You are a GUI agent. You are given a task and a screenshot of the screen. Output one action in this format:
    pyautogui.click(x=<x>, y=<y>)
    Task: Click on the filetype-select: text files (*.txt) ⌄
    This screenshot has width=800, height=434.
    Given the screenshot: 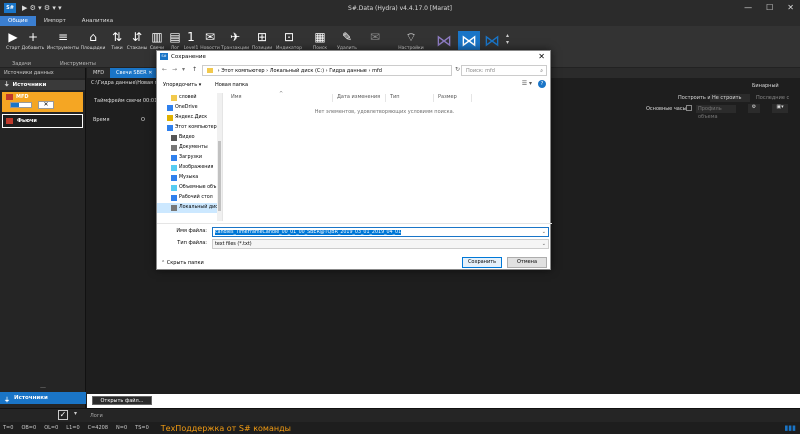 What is the action you would take?
    pyautogui.click(x=380, y=244)
    